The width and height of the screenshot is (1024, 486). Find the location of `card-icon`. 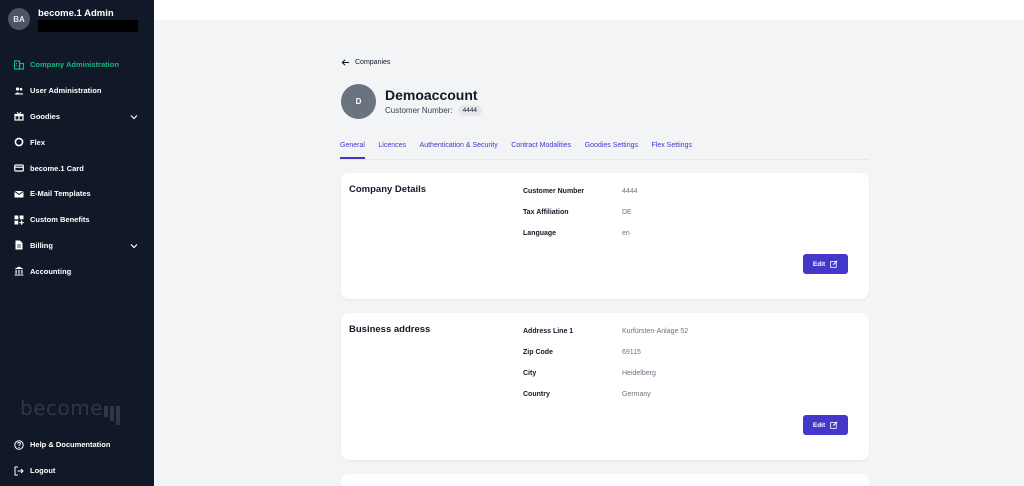

card-icon is located at coordinates (19, 168).